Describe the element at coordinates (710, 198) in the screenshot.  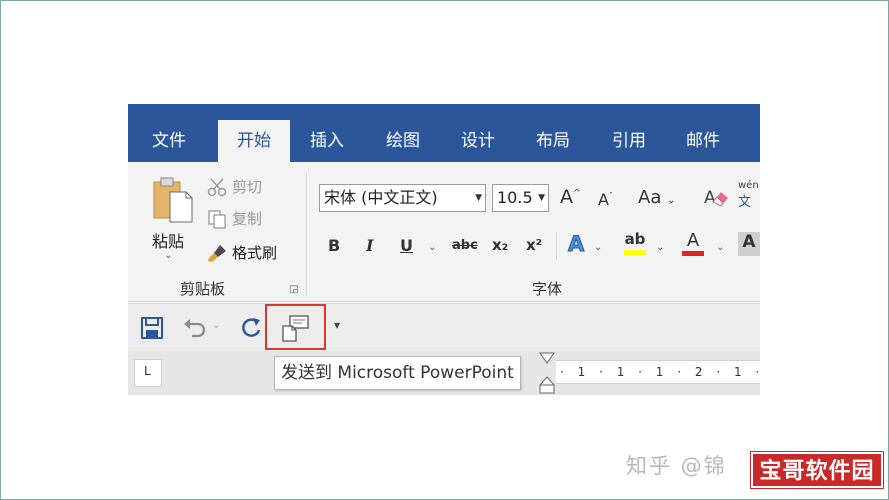
I see `svg-text: A` at that location.